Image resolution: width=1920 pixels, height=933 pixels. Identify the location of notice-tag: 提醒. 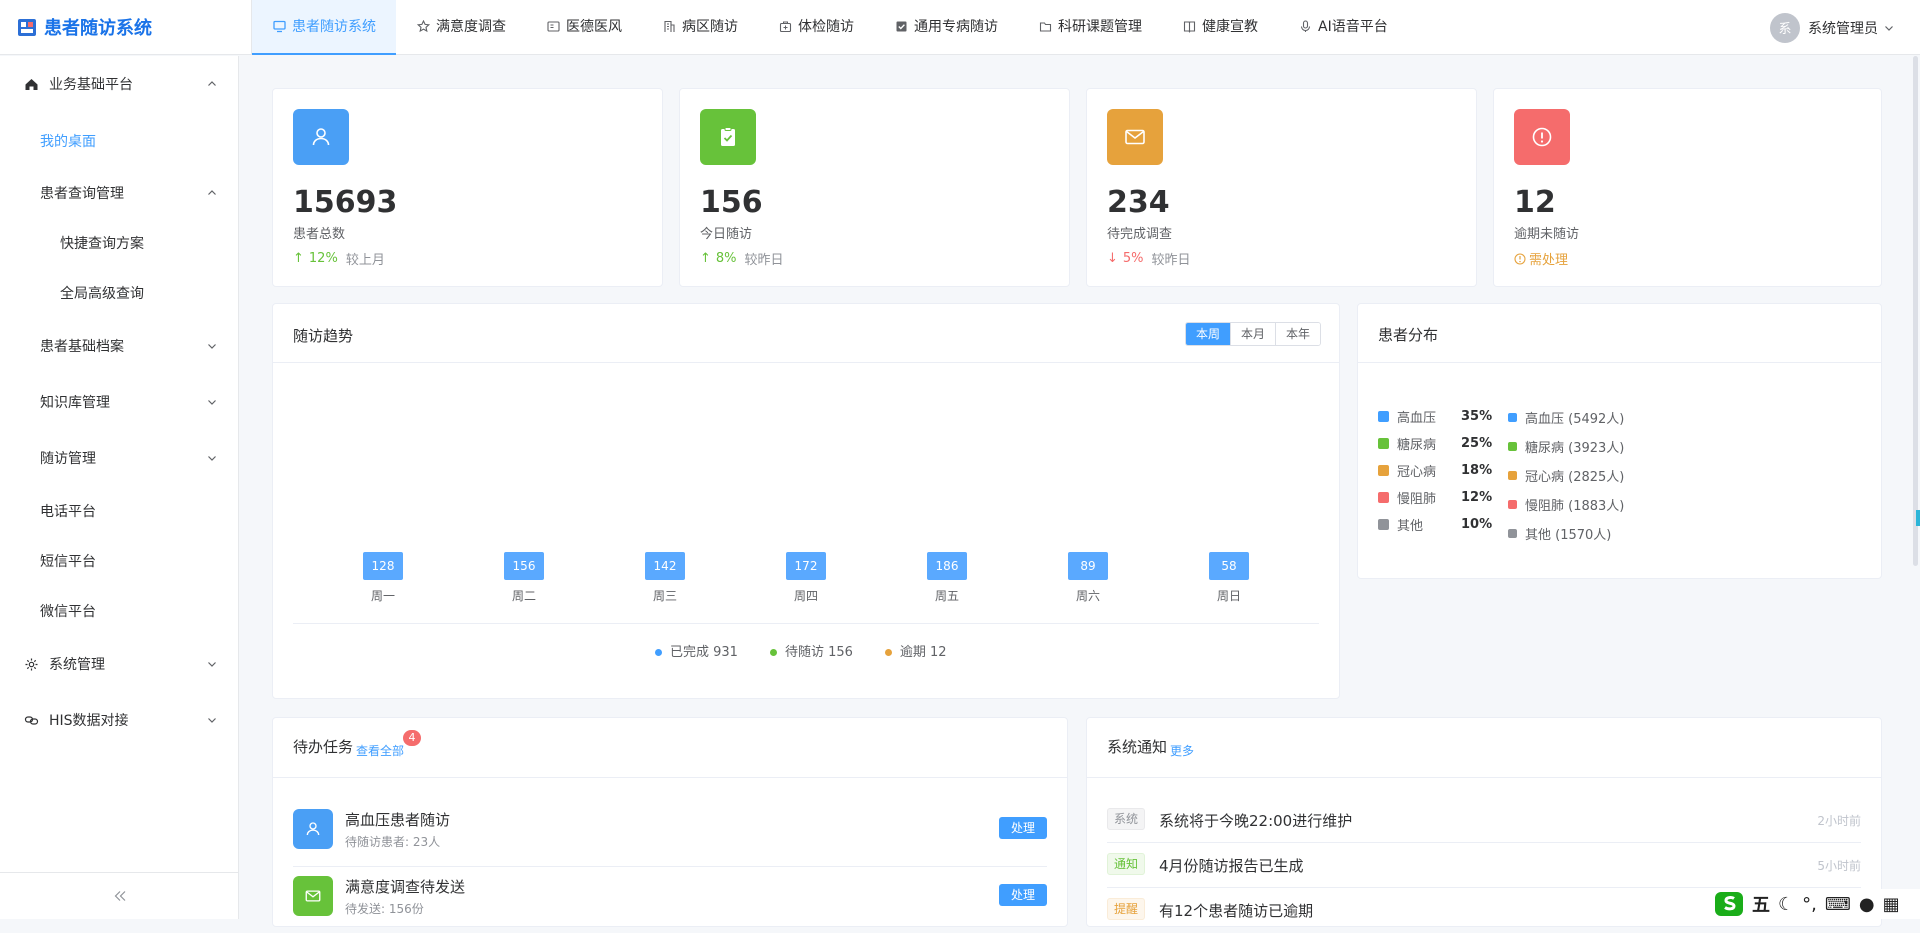
(1126, 909).